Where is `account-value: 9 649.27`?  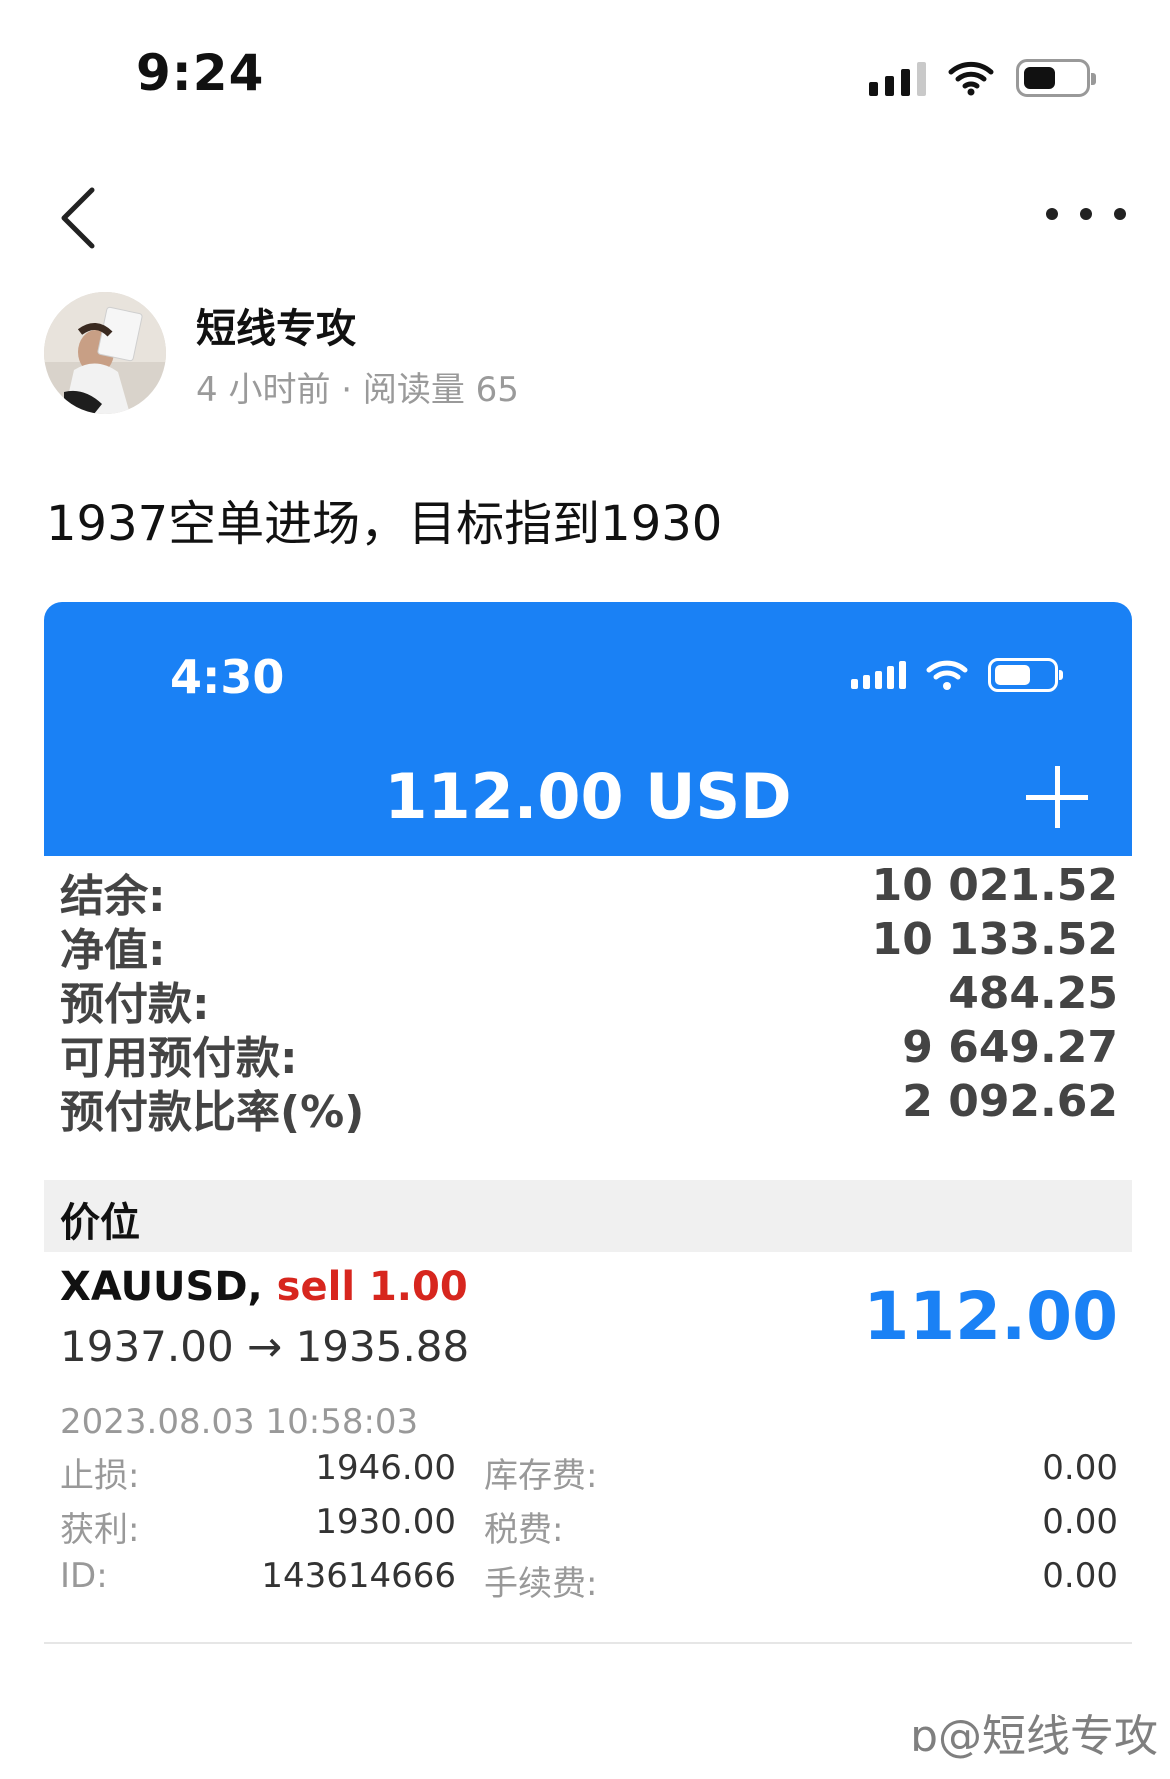
account-value: 9 649.27 is located at coordinates (1010, 1047).